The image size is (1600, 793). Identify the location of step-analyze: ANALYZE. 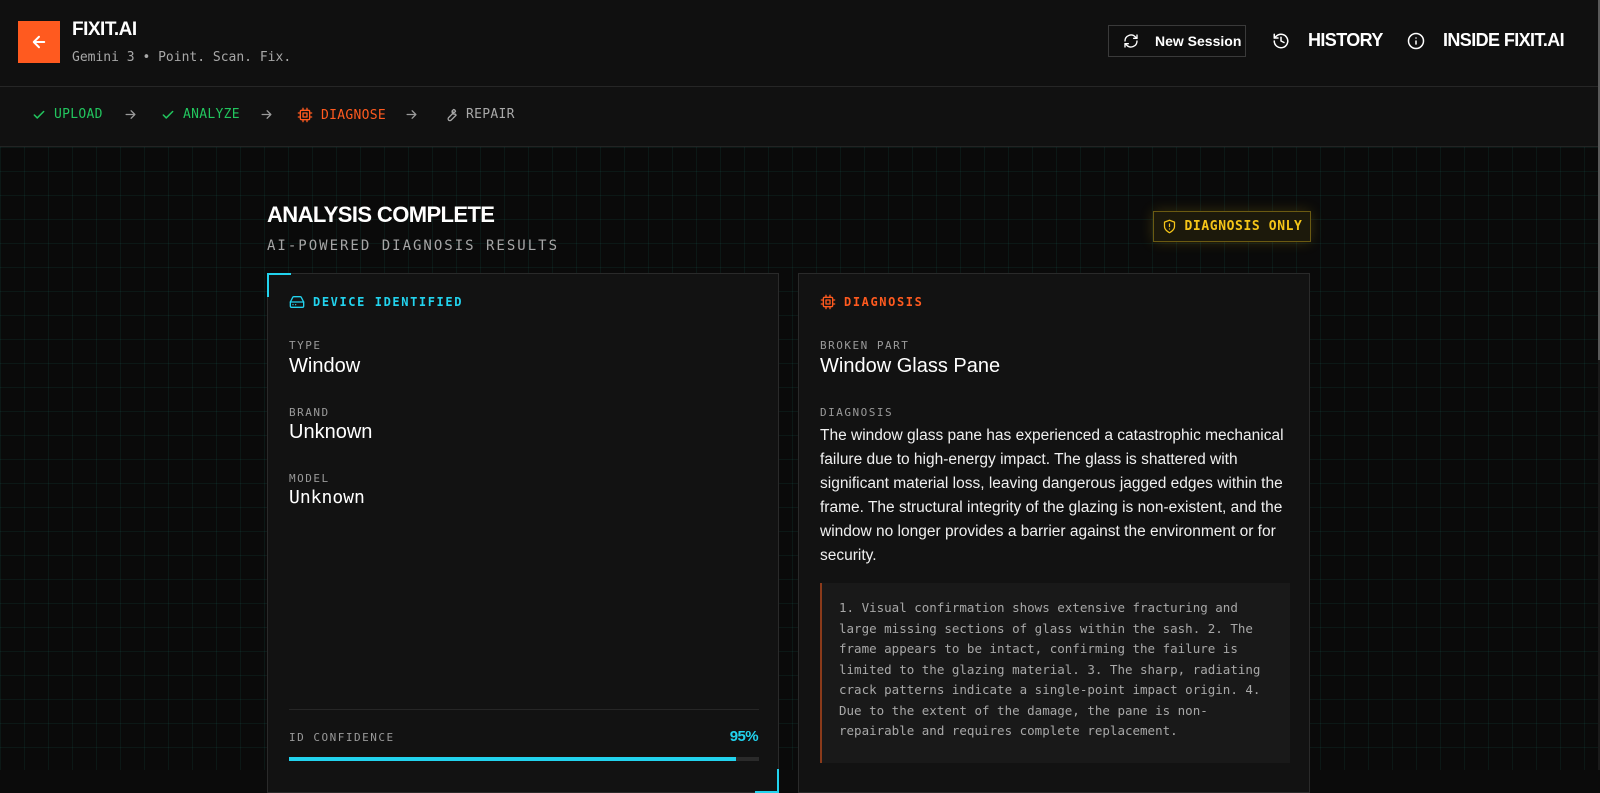
(200, 114).